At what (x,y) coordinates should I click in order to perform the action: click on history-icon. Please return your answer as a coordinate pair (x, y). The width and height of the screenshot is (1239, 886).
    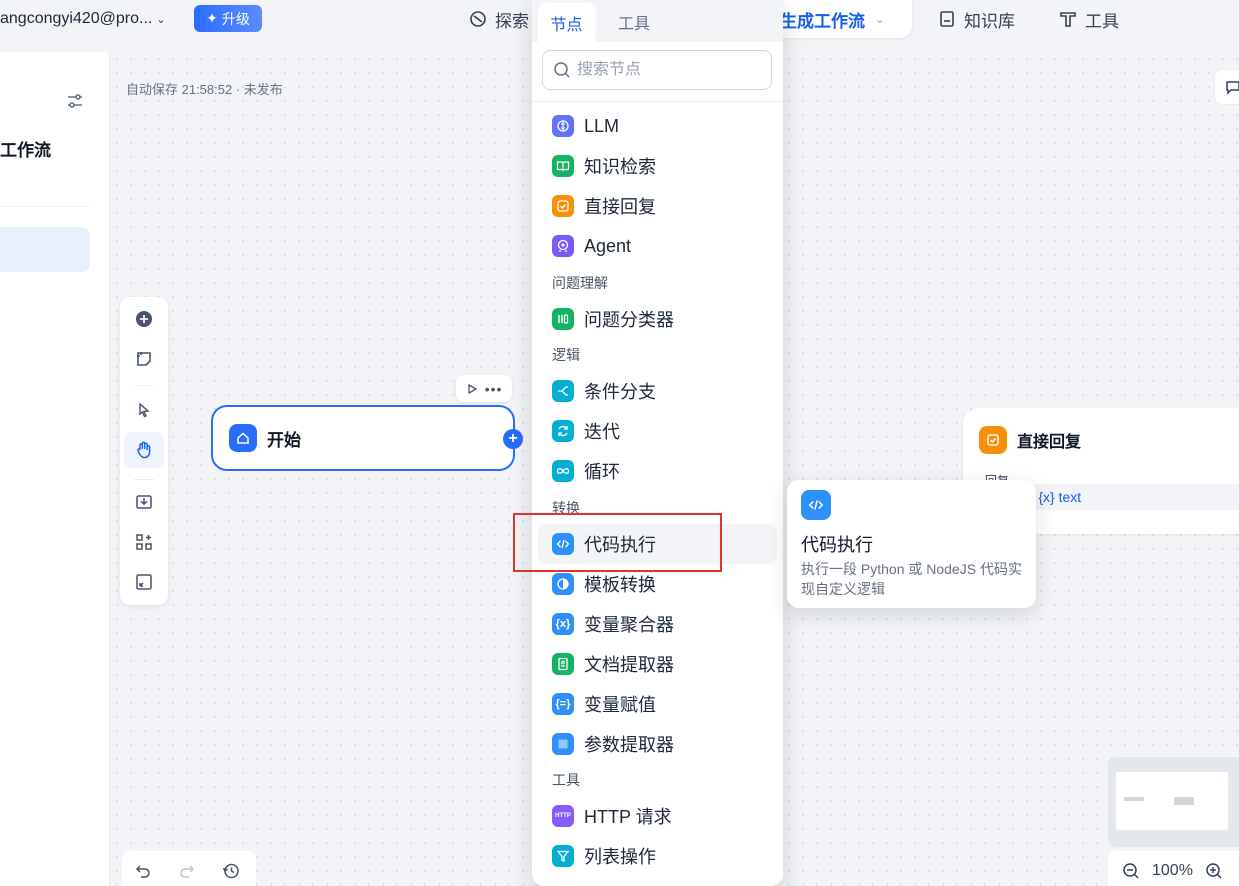
    Looking at the image, I should click on (231, 871).